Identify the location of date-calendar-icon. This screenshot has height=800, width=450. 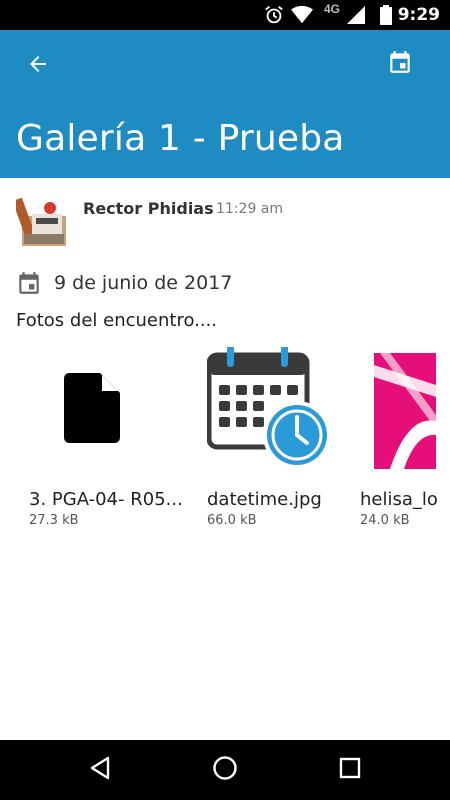
(29, 283).